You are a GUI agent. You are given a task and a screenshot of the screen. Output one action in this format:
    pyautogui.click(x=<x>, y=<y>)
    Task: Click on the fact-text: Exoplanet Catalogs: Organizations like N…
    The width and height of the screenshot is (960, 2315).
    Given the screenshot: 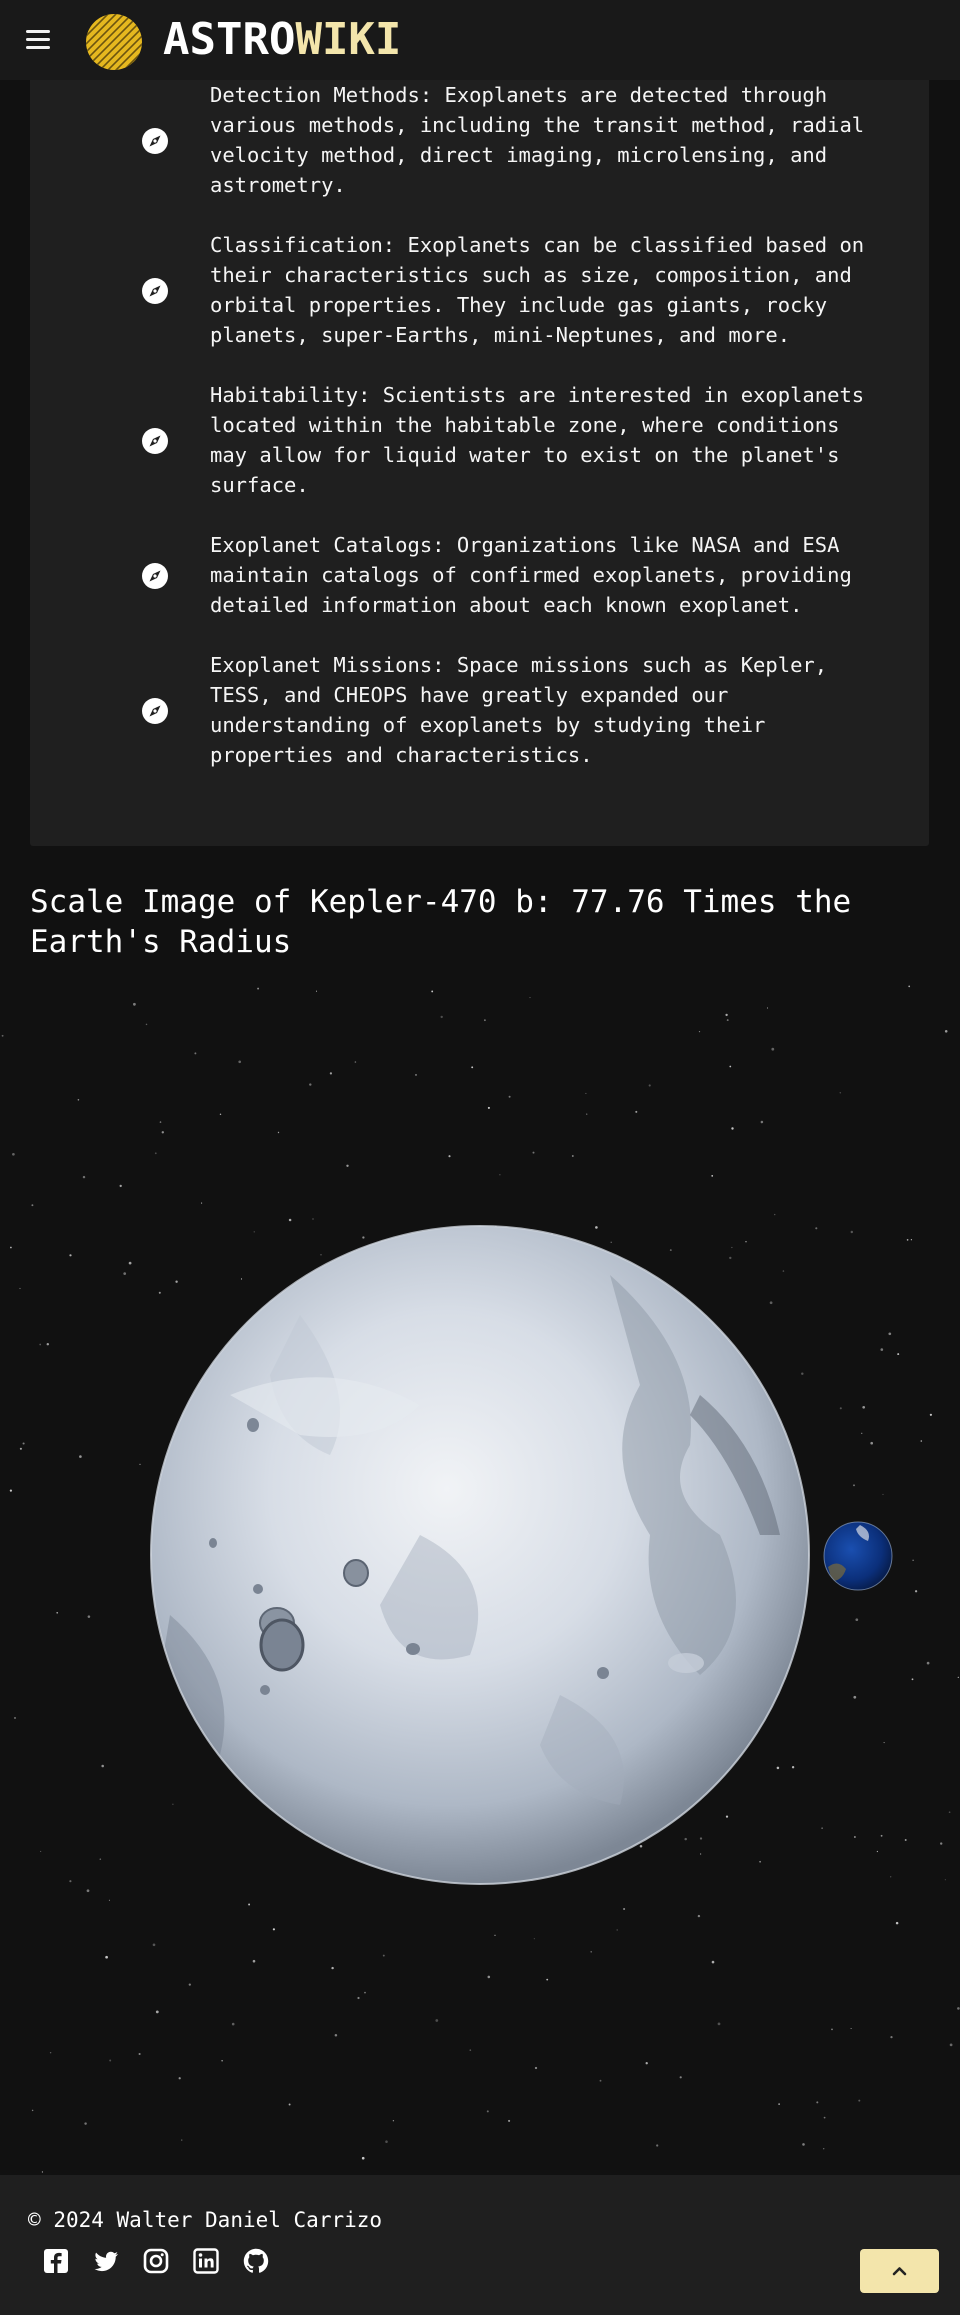 What is the action you would take?
    pyautogui.click(x=531, y=575)
    